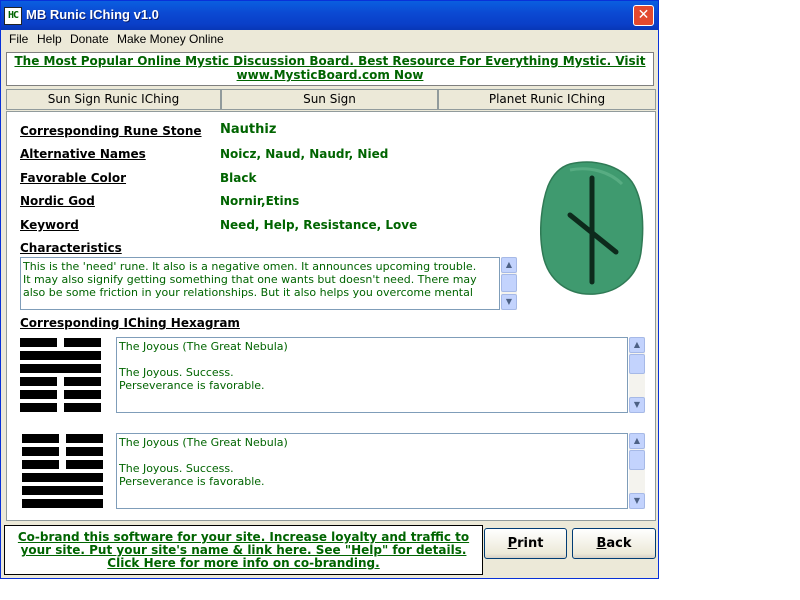  I want to click on rune-stone-label: Corresponding Rune Stone, so click(111, 131).